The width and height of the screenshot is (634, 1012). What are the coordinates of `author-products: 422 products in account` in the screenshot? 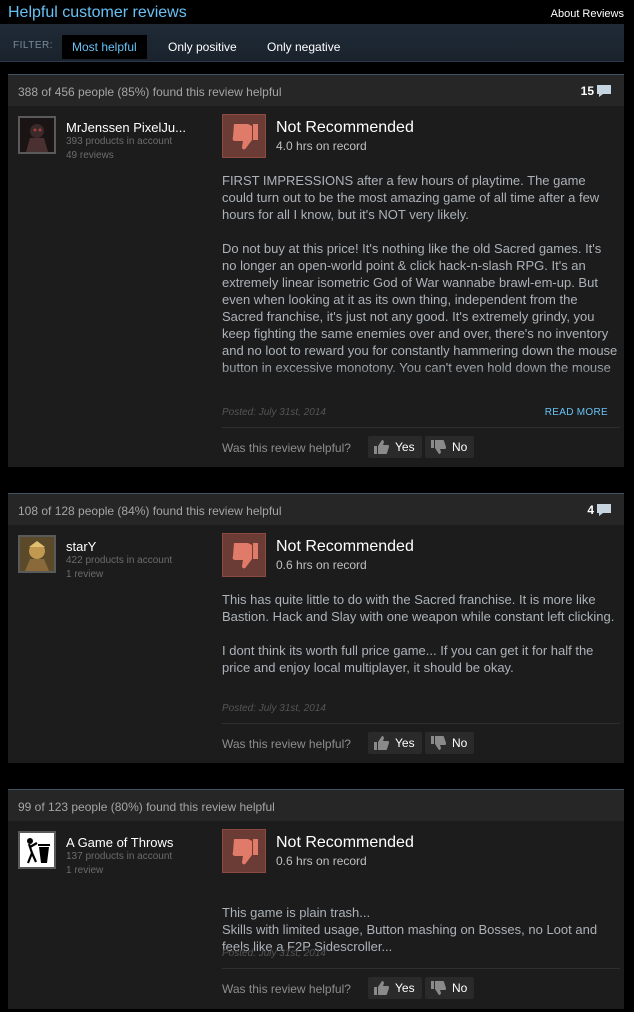 It's located at (119, 560).